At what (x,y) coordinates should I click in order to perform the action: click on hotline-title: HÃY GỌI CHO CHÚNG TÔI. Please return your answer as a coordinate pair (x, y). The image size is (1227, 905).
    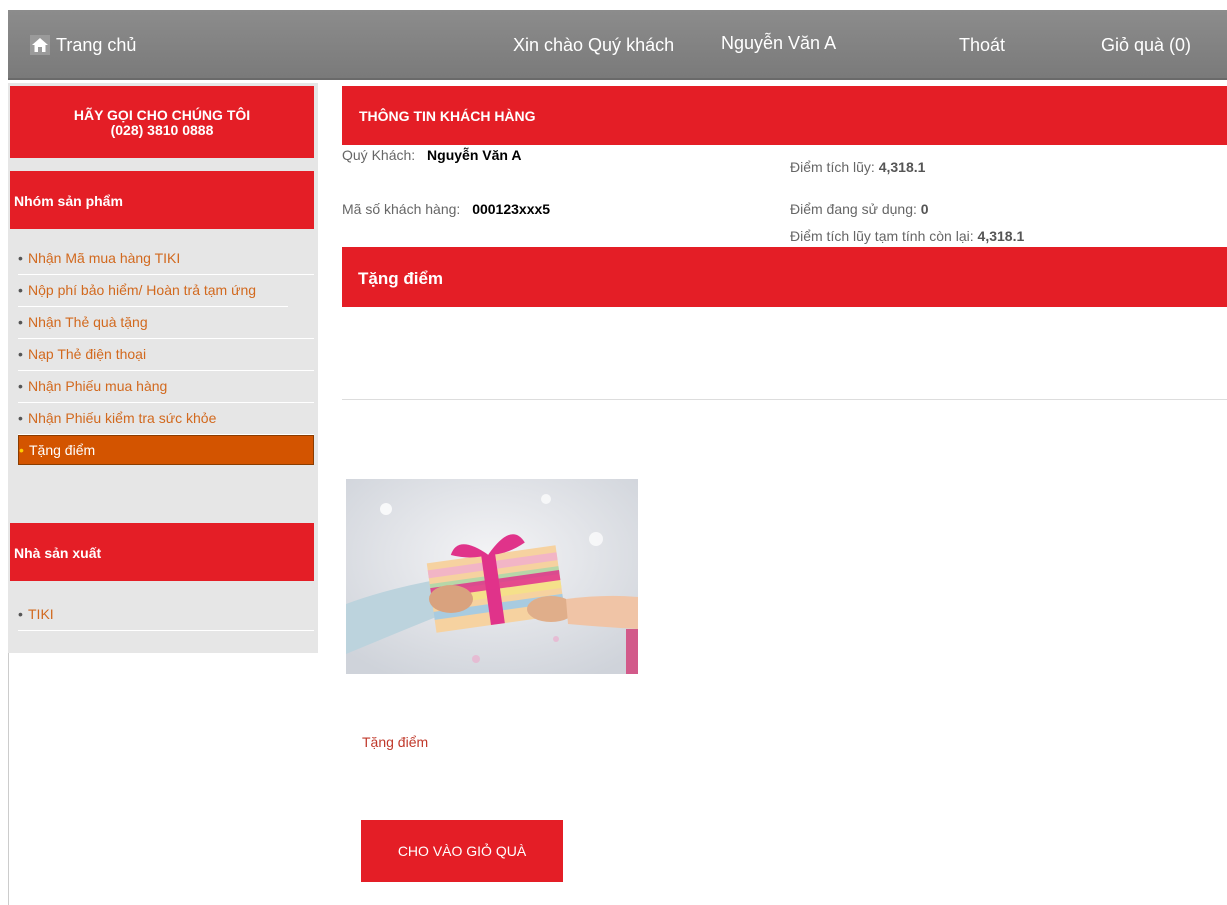
    Looking at the image, I should click on (162, 115).